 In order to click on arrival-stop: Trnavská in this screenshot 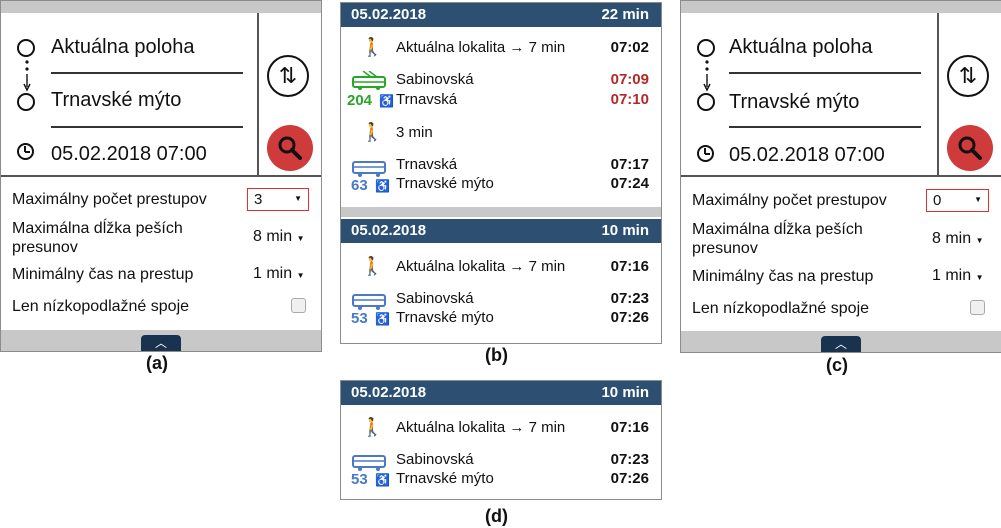, I will do `click(427, 99)`.